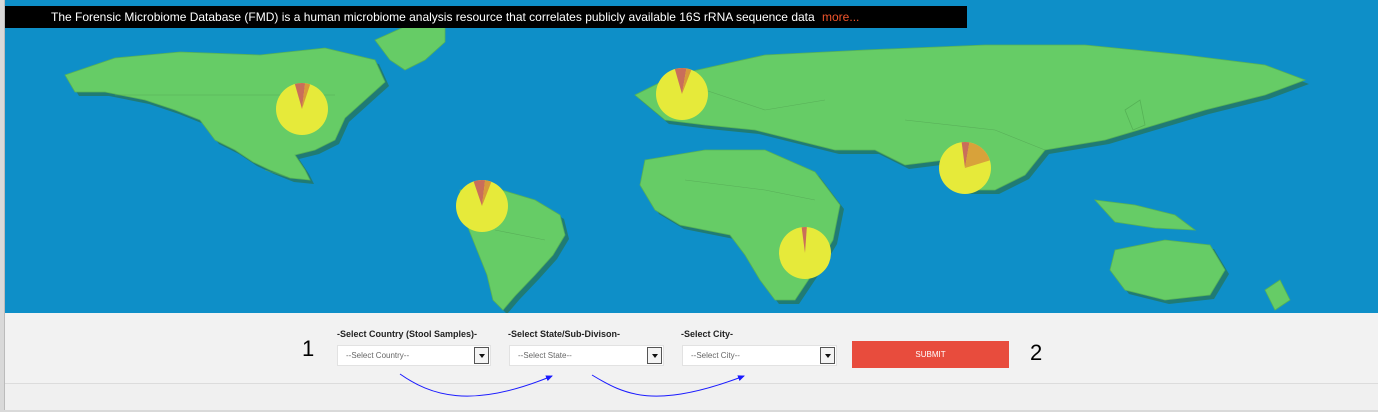 This screenshot has width=1378, height=412. I want to click on step-2-annotation: 2, so click(1036, 352).